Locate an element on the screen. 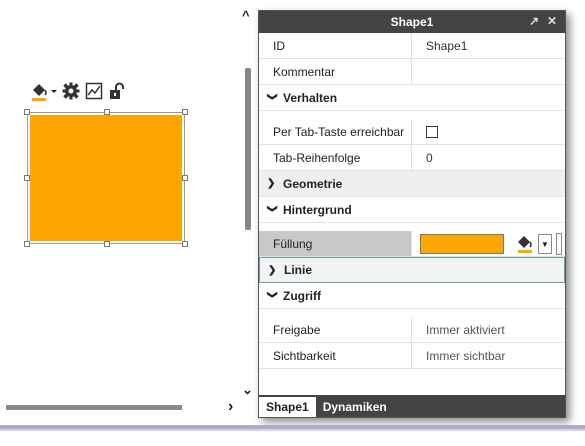 Image resolution: width=585 pixels, height=446 pixels. fill-label: Füllung is located at coordinates (335, 243).